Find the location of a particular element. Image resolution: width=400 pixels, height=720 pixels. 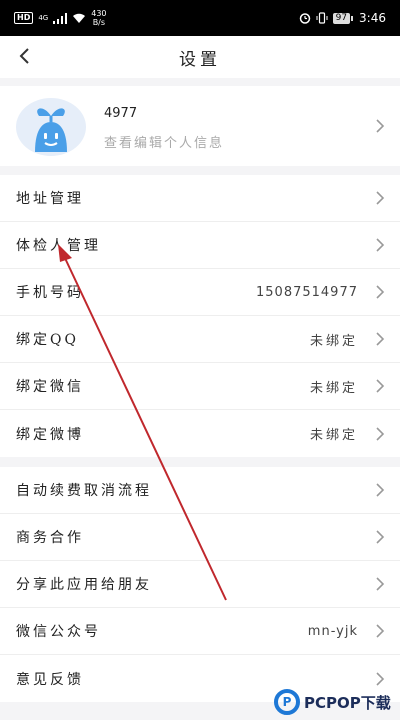

alarm-icon is located at coordinates (304, 18).